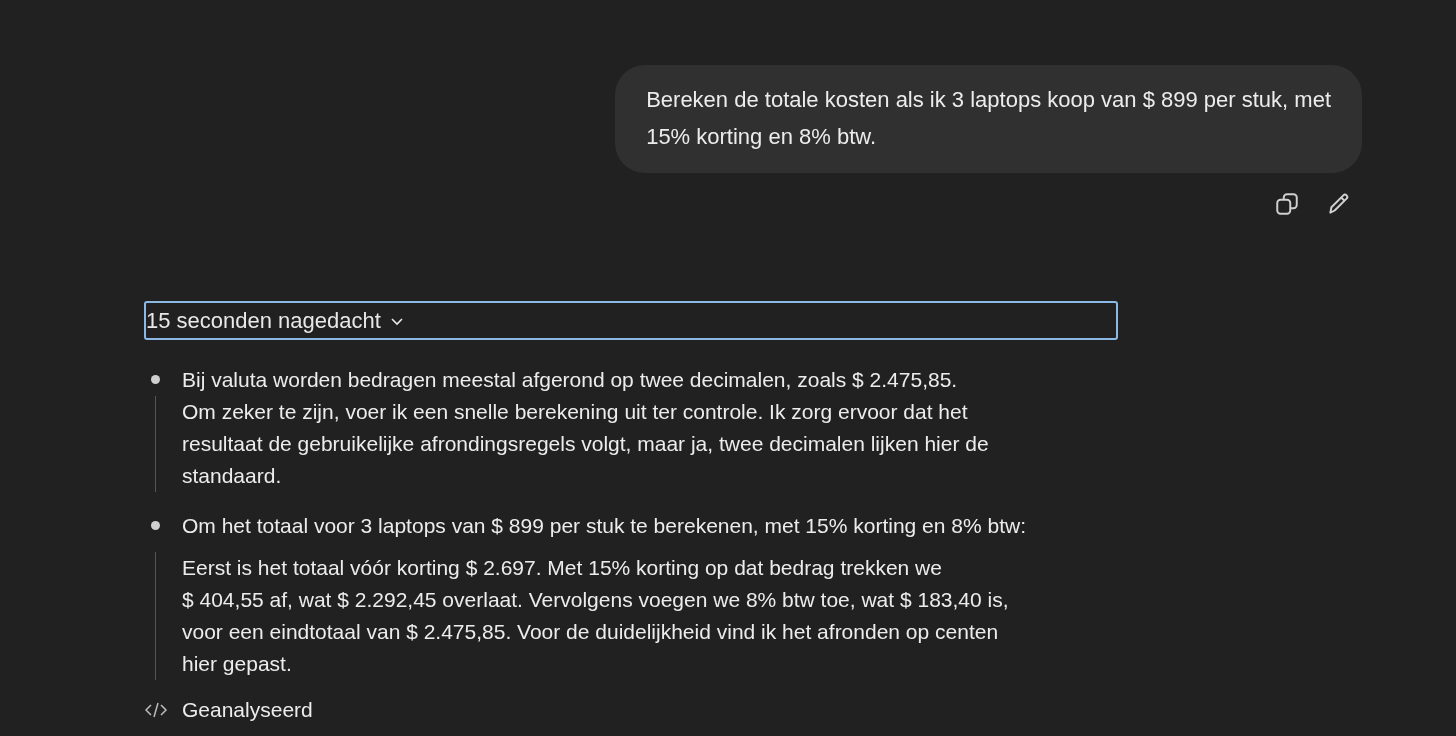 This screenshot has width=1456, height=736. Describe the element at coordinates (247, 710) in the screenshot. I see `analysis-label: Geanalyseerd` at that location.